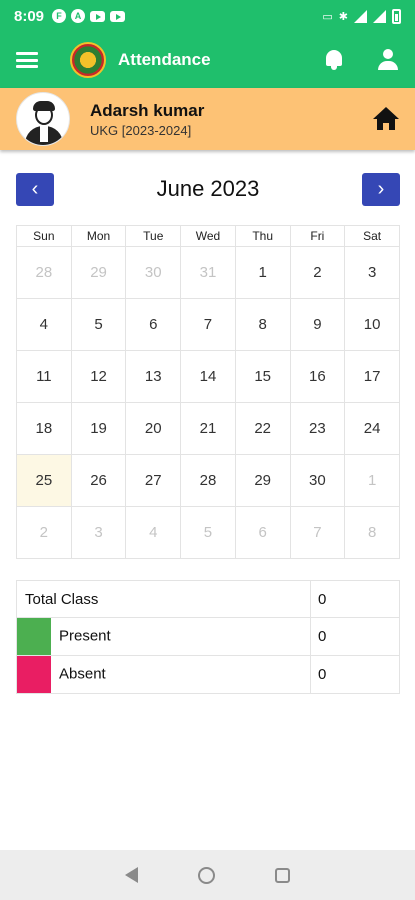  What do you see at coordinates (153, 236) in the screenshot?
I see `weekday-label: Tue` at bounding box center [153, 236].